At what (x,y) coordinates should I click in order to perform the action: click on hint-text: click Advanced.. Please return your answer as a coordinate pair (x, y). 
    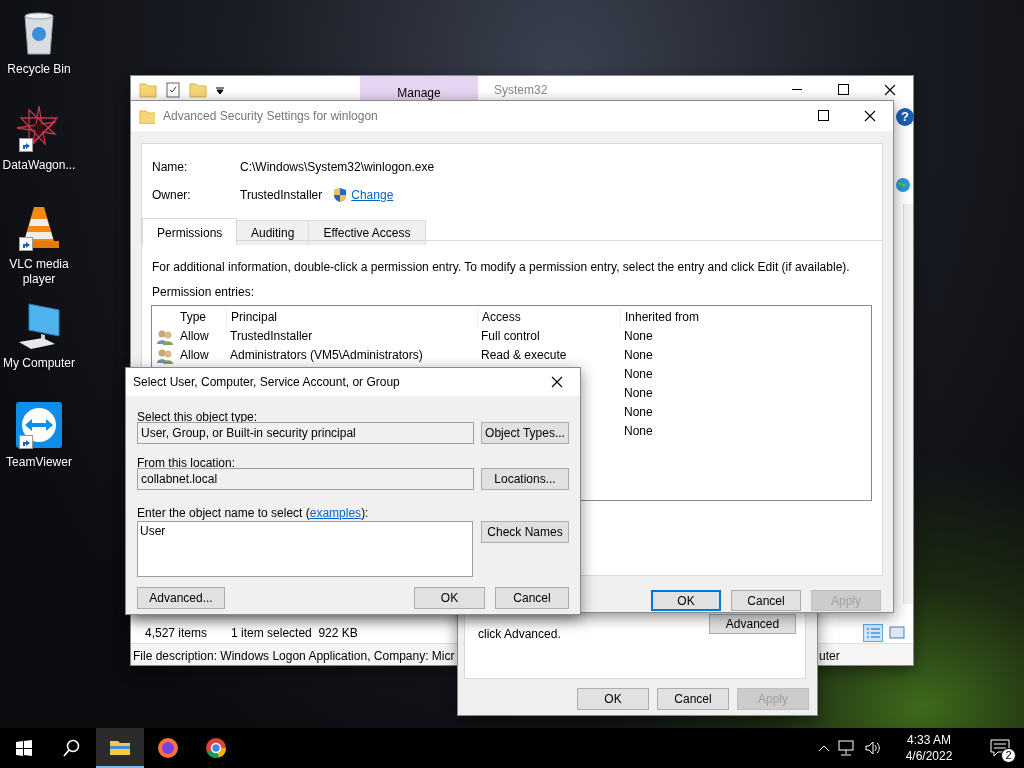
    Looking at the image, I should click on (519, 634).